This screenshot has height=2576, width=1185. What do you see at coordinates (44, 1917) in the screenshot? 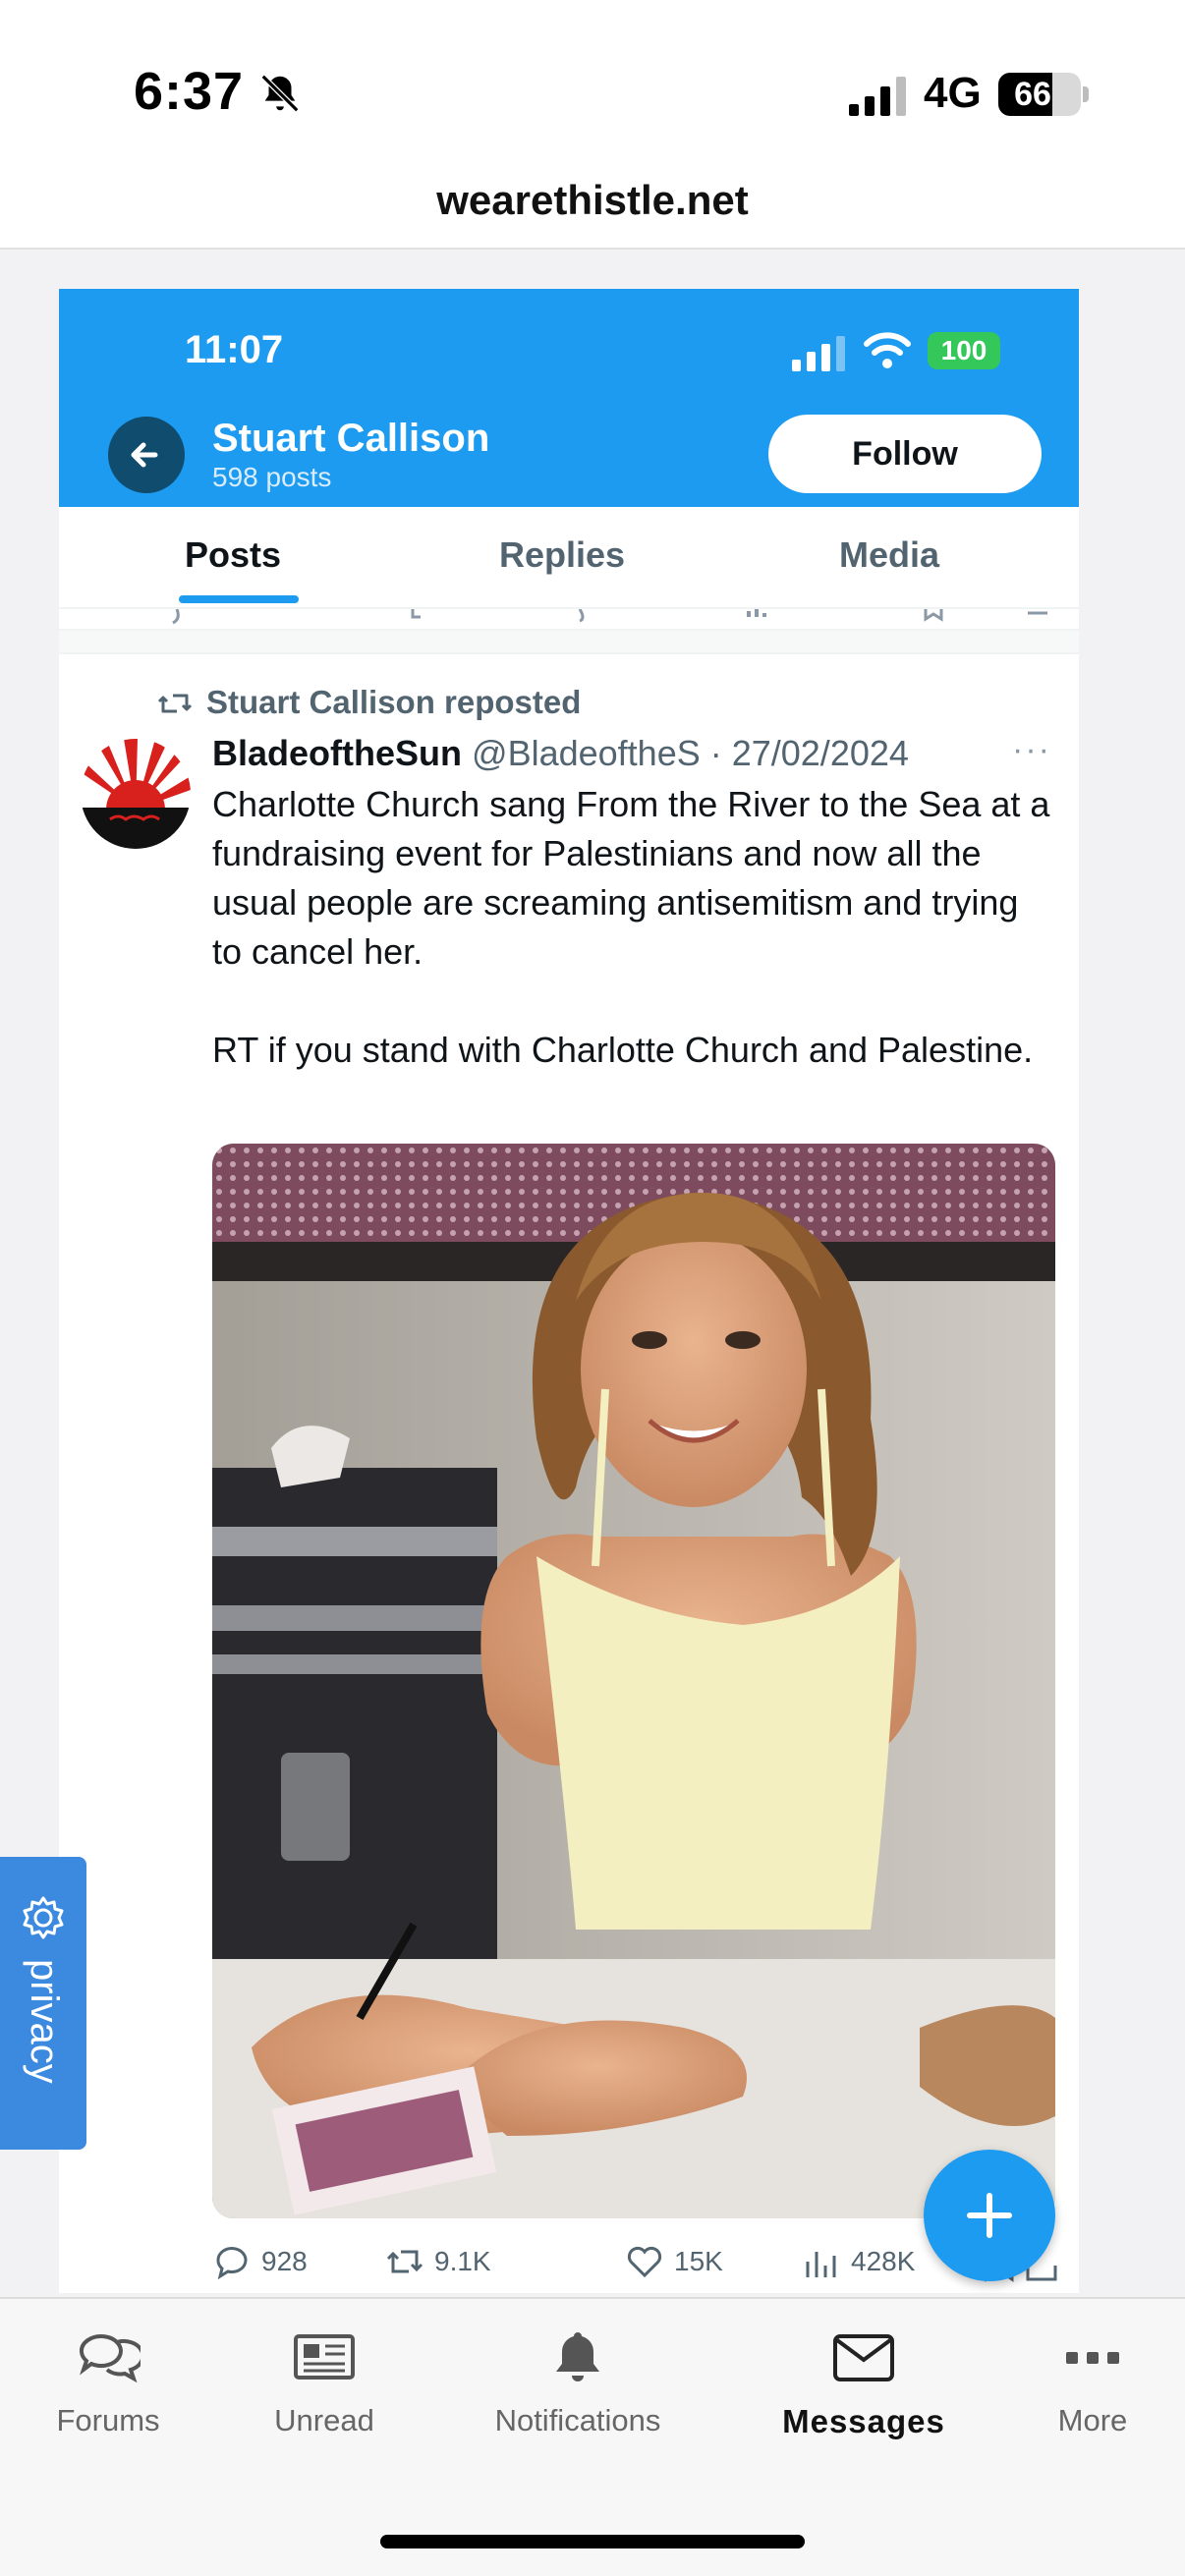
I see `gear-icon` at bounding box center [44, 1917].